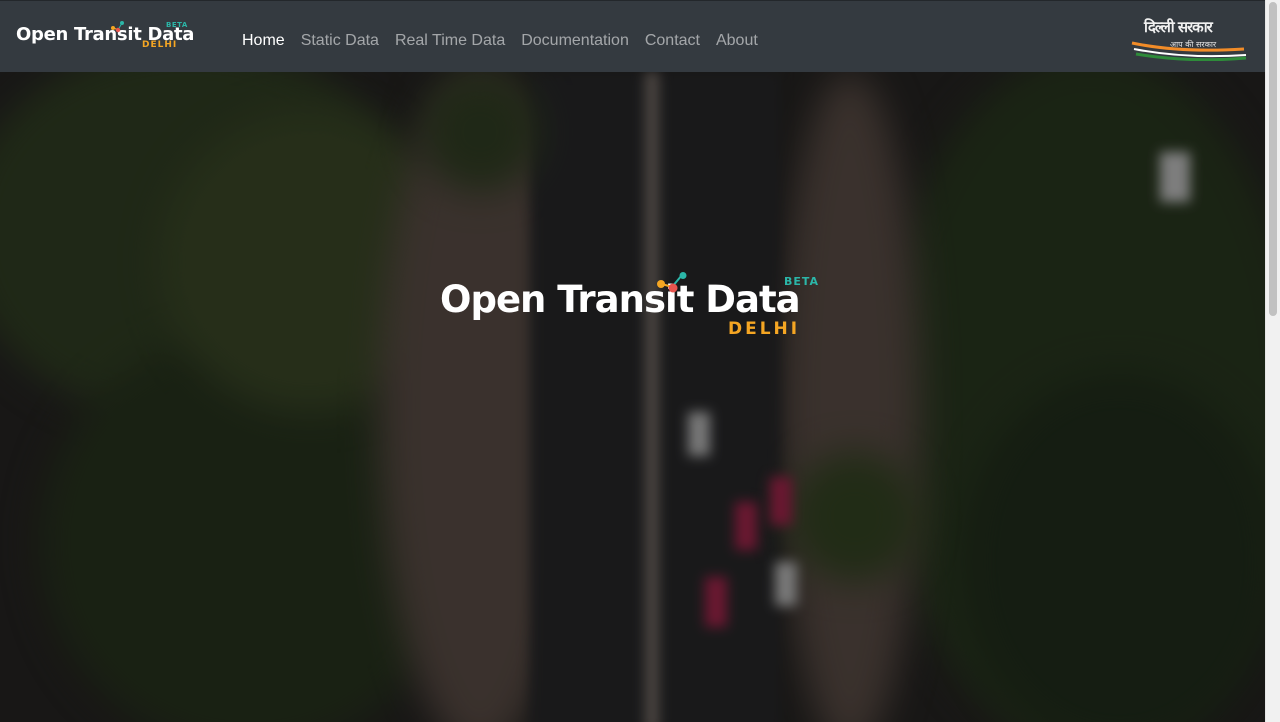  What do you see at coordinates (575, 41) in the screenshot?
I see `nav-documentation: Documentation` at bounding box center [575, 41].